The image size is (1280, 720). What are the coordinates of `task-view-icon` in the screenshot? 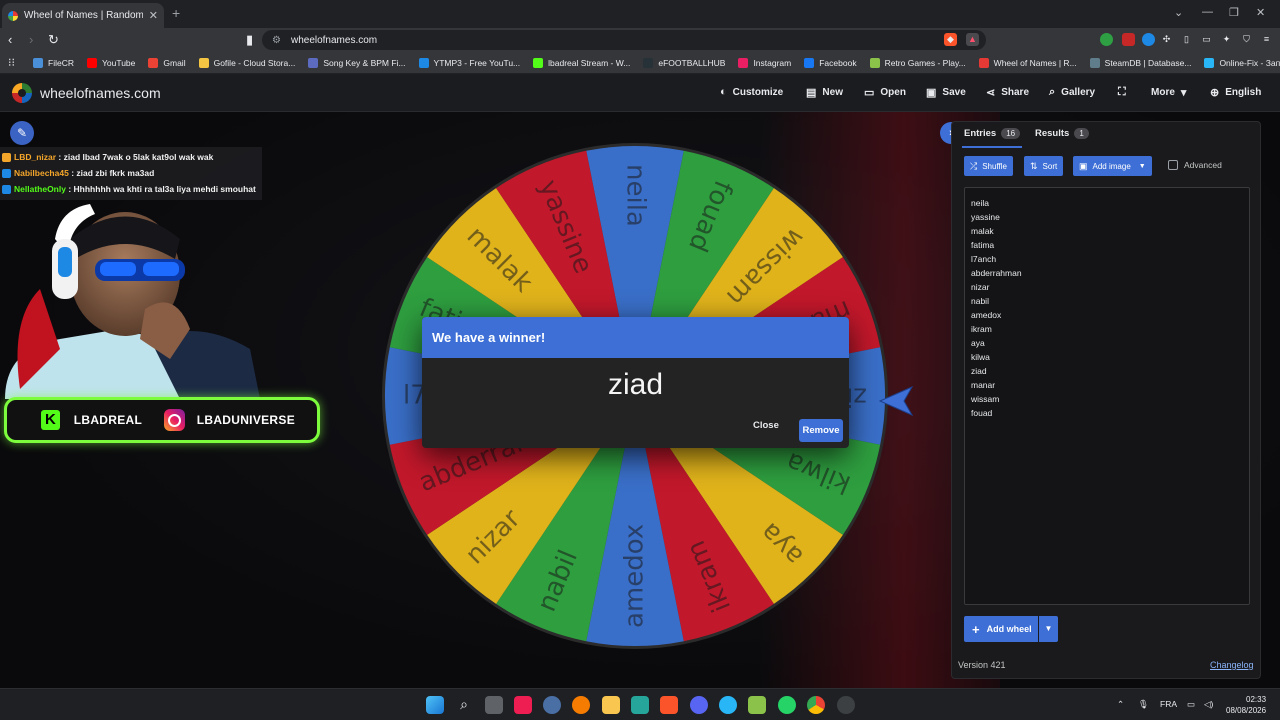 It's located at (494, 705).